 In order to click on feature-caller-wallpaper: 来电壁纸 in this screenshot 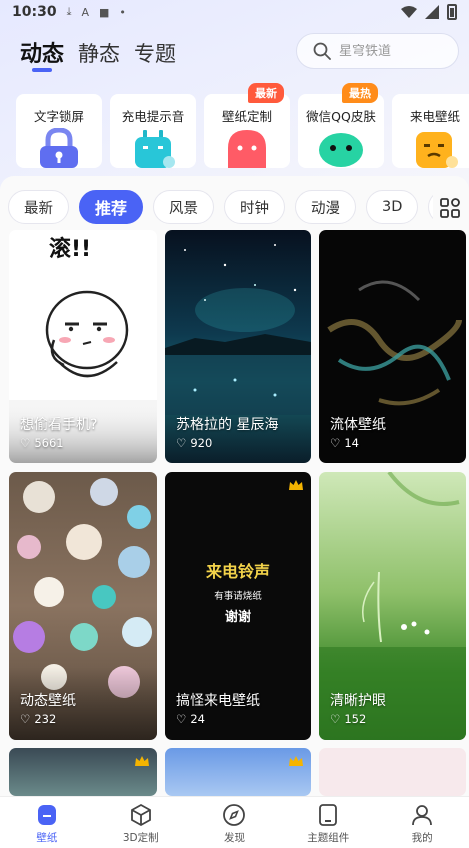, I will do `click(430, 131)`.